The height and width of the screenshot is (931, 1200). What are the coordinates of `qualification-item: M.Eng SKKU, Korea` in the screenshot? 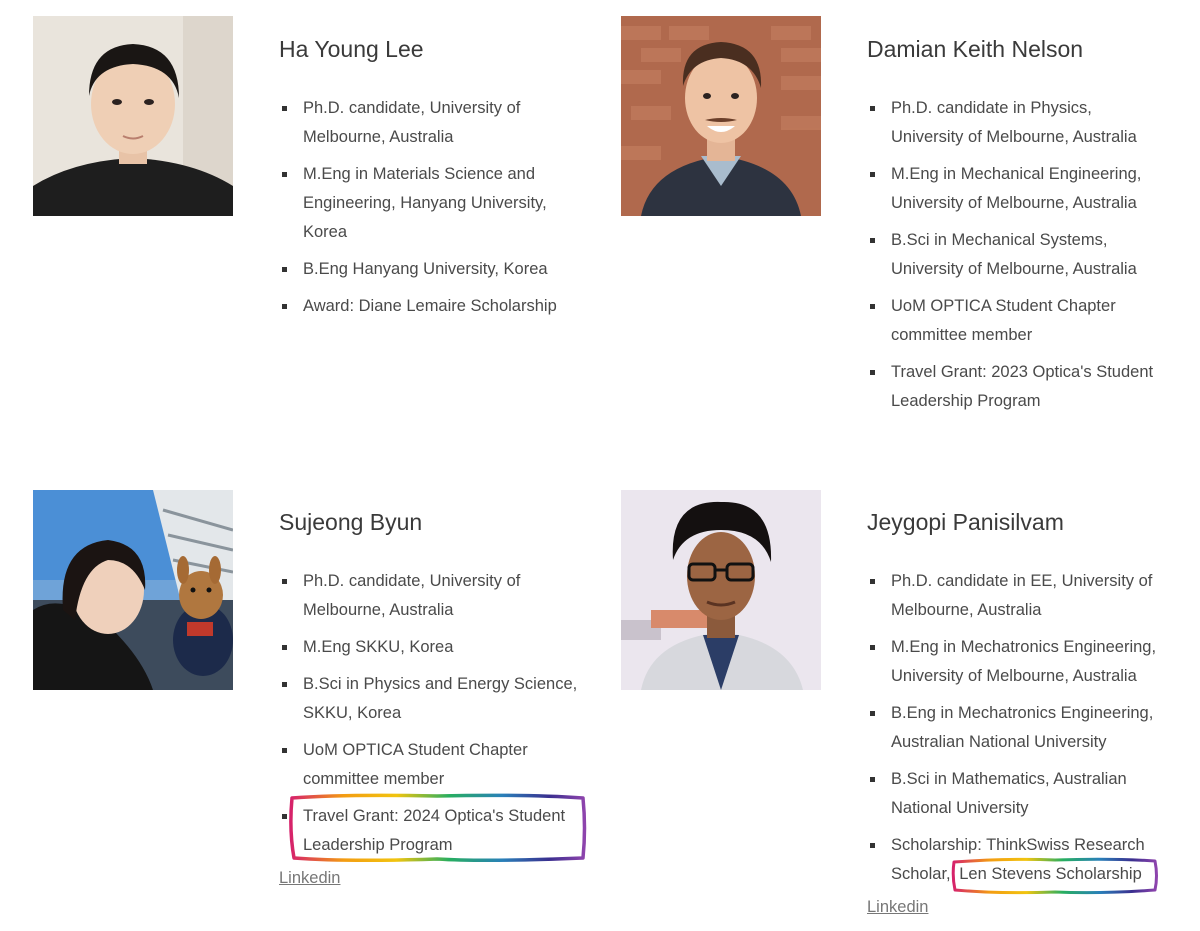 It's located at (429, 647).